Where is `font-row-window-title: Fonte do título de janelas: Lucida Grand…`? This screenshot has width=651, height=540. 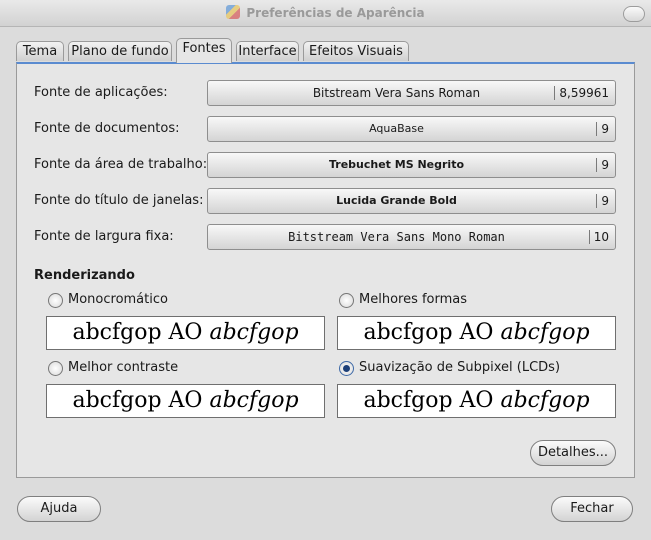 font-row-window-title: Fonte do título de janelas: Lucida Grand… is located at coordinates (325, 201).